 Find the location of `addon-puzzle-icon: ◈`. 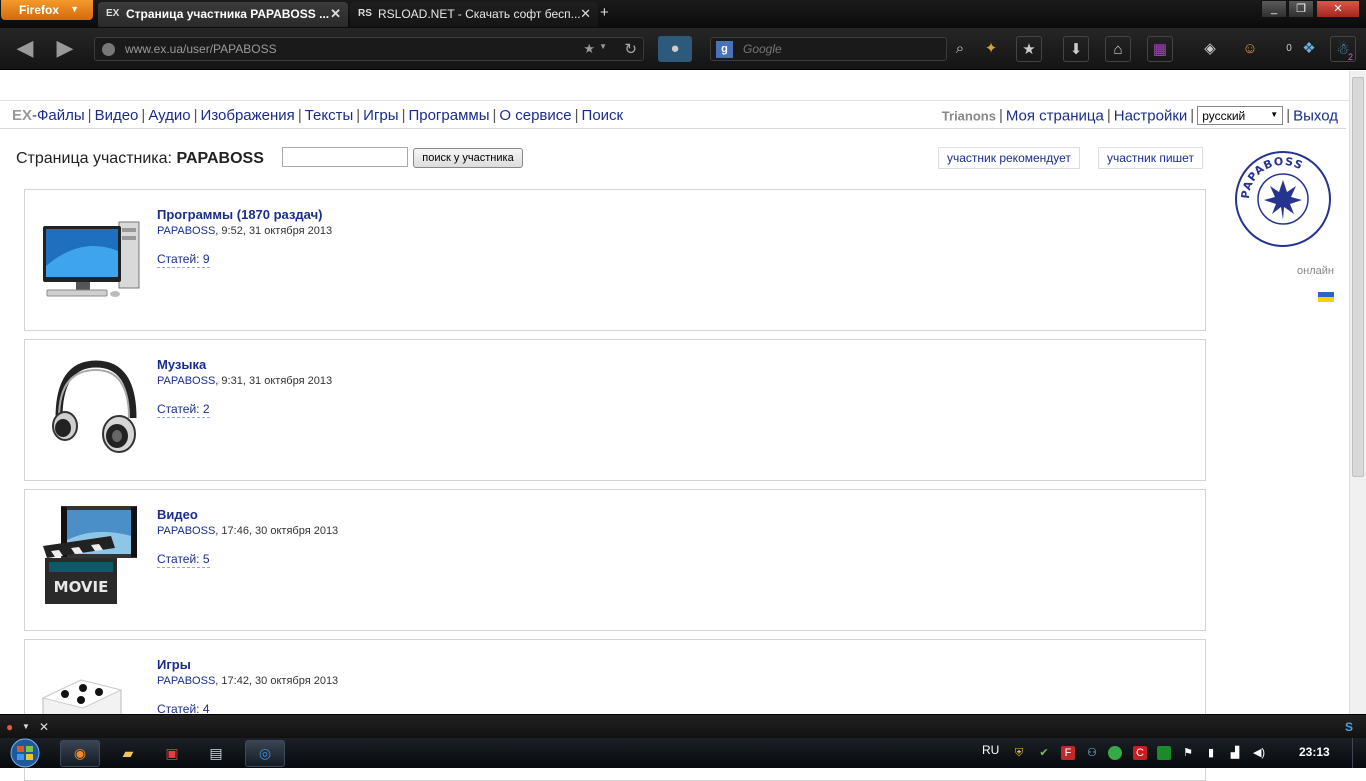

addon-puzzle-icon: ◈ is located at coordinates (1210, 49).